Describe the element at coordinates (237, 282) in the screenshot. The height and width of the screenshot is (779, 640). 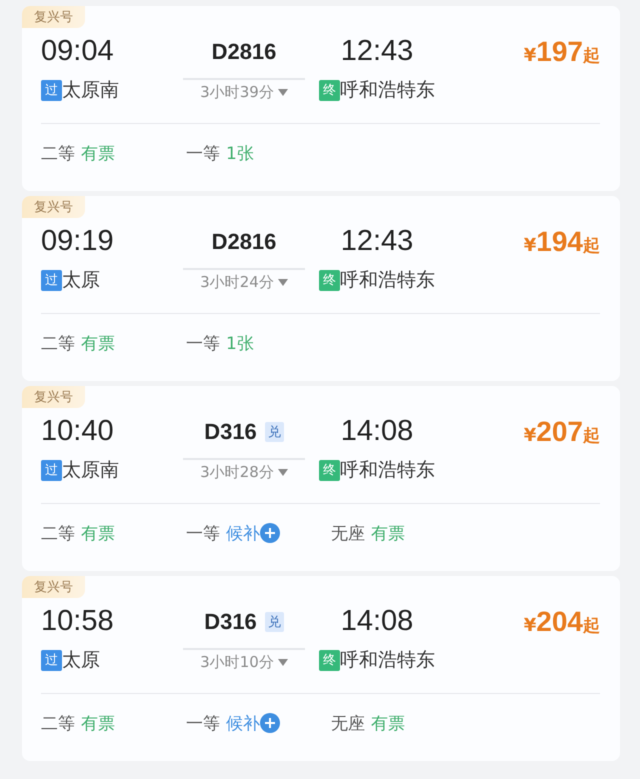
I see `duration: 3小时24分` at that location.